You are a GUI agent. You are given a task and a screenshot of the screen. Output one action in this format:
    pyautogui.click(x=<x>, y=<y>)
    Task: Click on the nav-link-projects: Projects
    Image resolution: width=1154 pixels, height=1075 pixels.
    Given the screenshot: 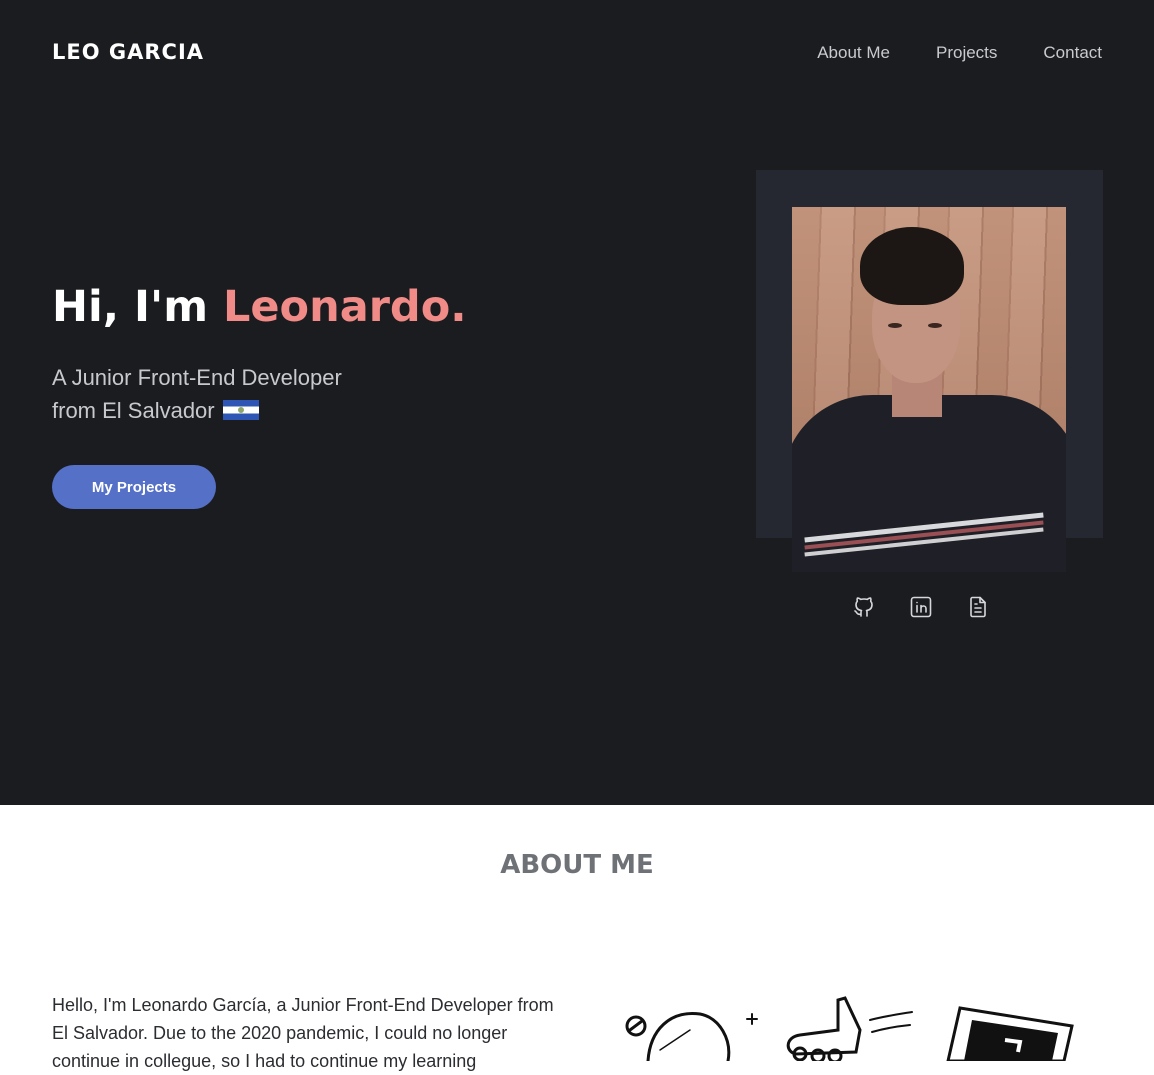 What is the action you would take?
    pyautogui.click(x=966, y=53)
    